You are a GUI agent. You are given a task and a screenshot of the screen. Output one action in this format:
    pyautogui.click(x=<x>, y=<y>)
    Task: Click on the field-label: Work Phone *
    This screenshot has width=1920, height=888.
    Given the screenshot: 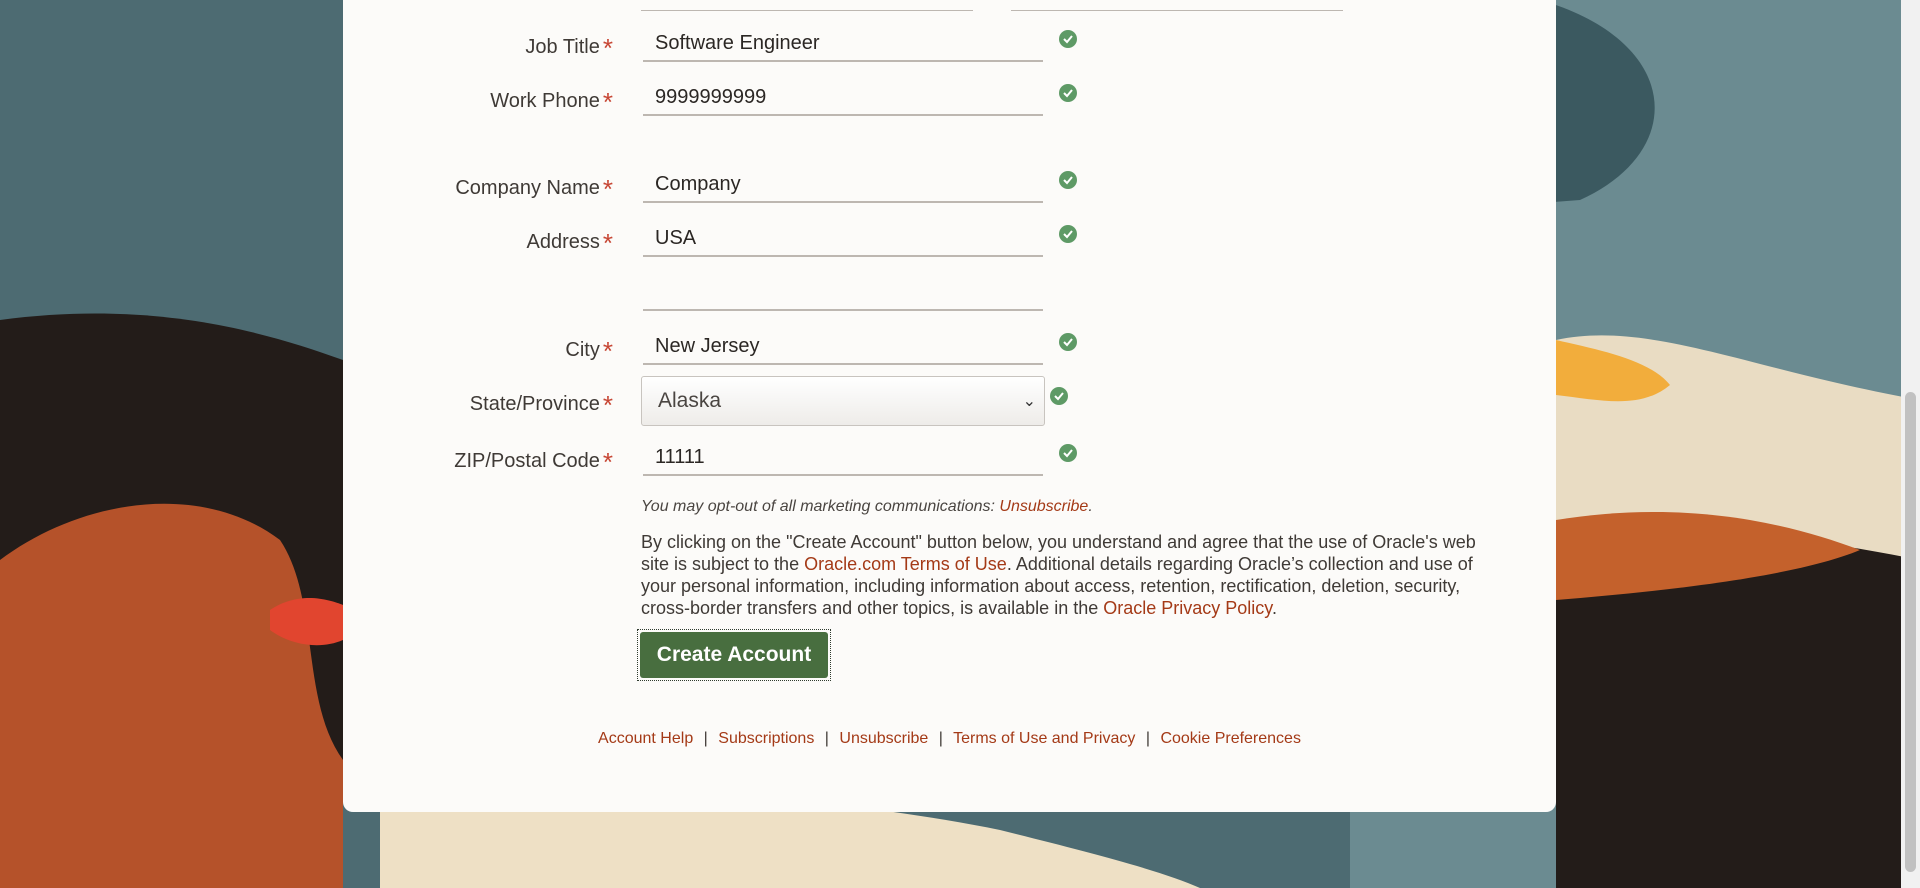 What is the action you would take?
    pyautogui.click(x=551, y=102)
    